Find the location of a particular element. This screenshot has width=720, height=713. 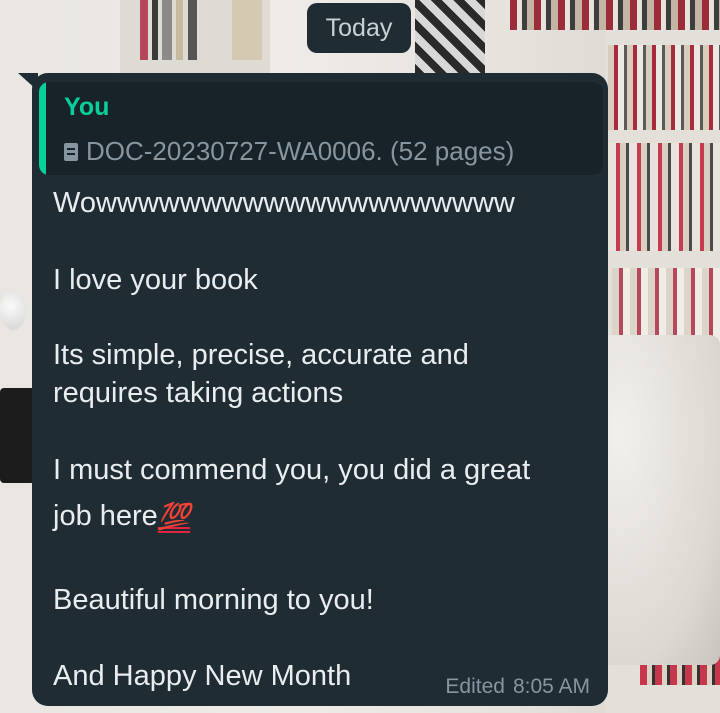

document-icon is located at coordinates (71, 151).